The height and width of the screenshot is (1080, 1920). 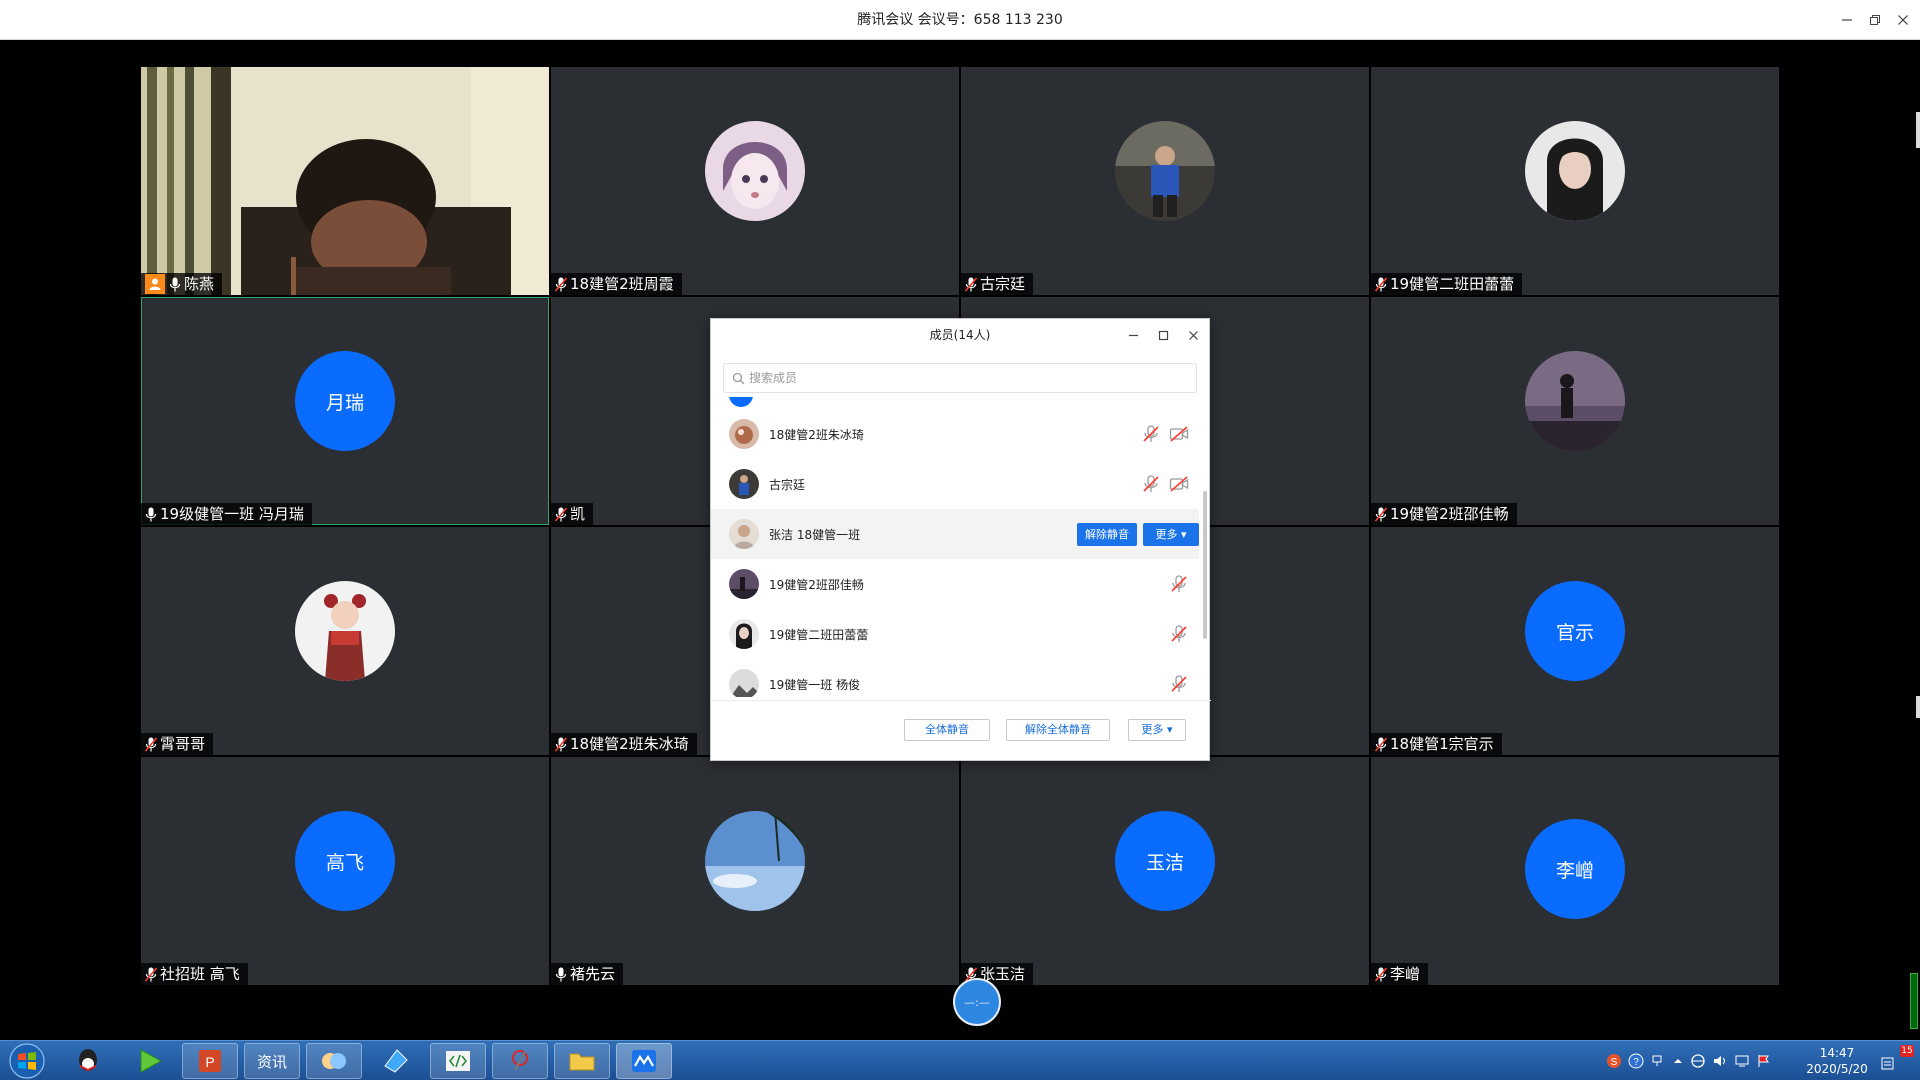 I want to click on taskbar-chat, so click(x=334, y=1061).